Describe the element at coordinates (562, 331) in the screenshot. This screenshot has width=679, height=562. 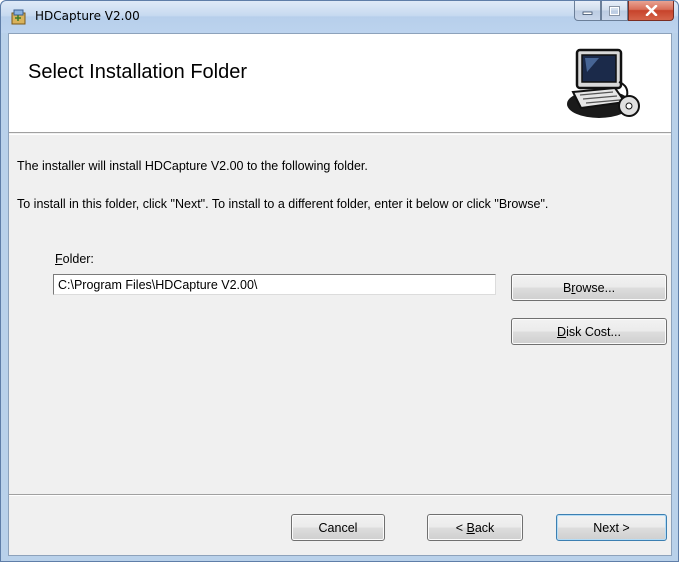
I see `disk-cost-label-accel: D` at that location.